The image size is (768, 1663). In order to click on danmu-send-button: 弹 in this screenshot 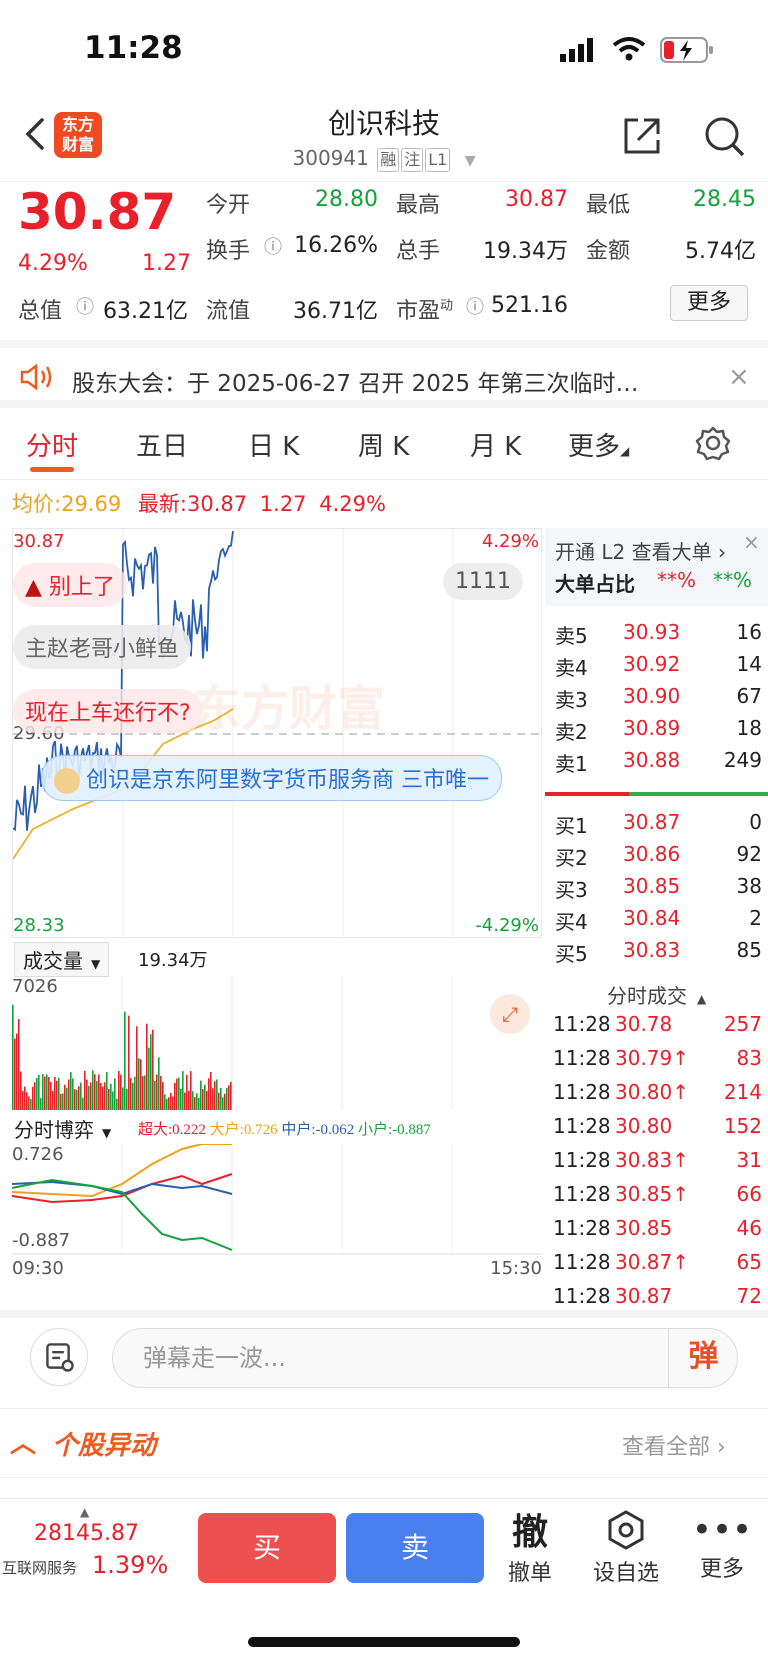, I will do `click(703, 1358)`.